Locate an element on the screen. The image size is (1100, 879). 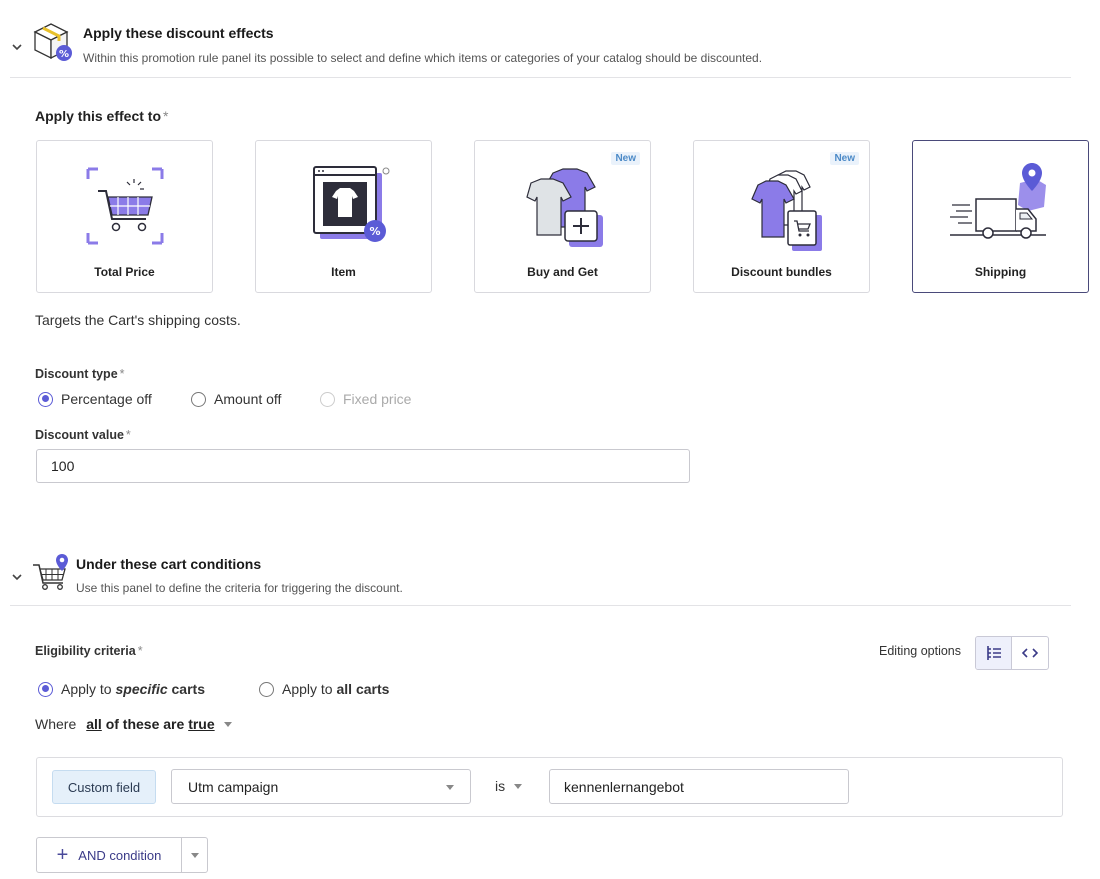
effect-card-total-price: Total Price is located at coordinates (124, 216).